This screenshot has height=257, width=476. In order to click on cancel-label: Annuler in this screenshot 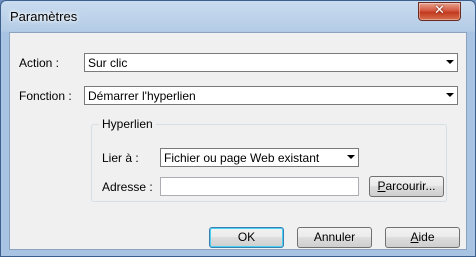, I will do `click(334, 237)`.